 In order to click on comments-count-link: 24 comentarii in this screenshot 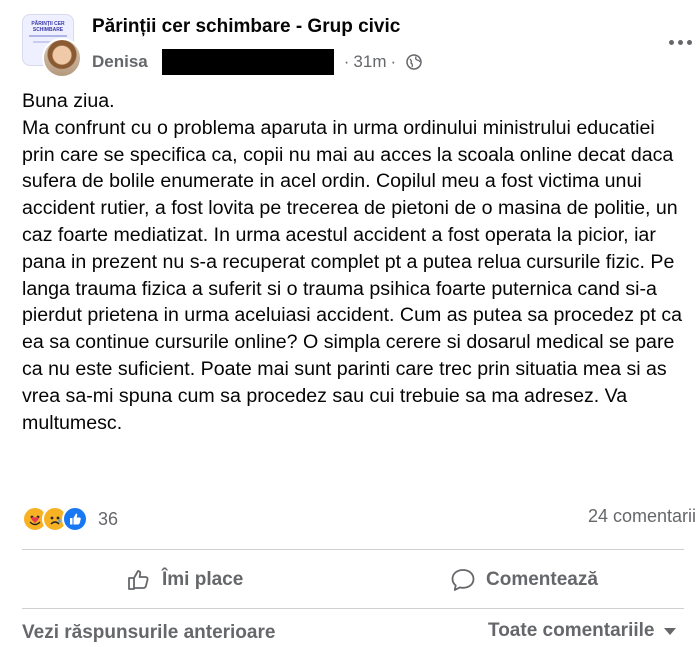, I will do `click(642, 516)`.